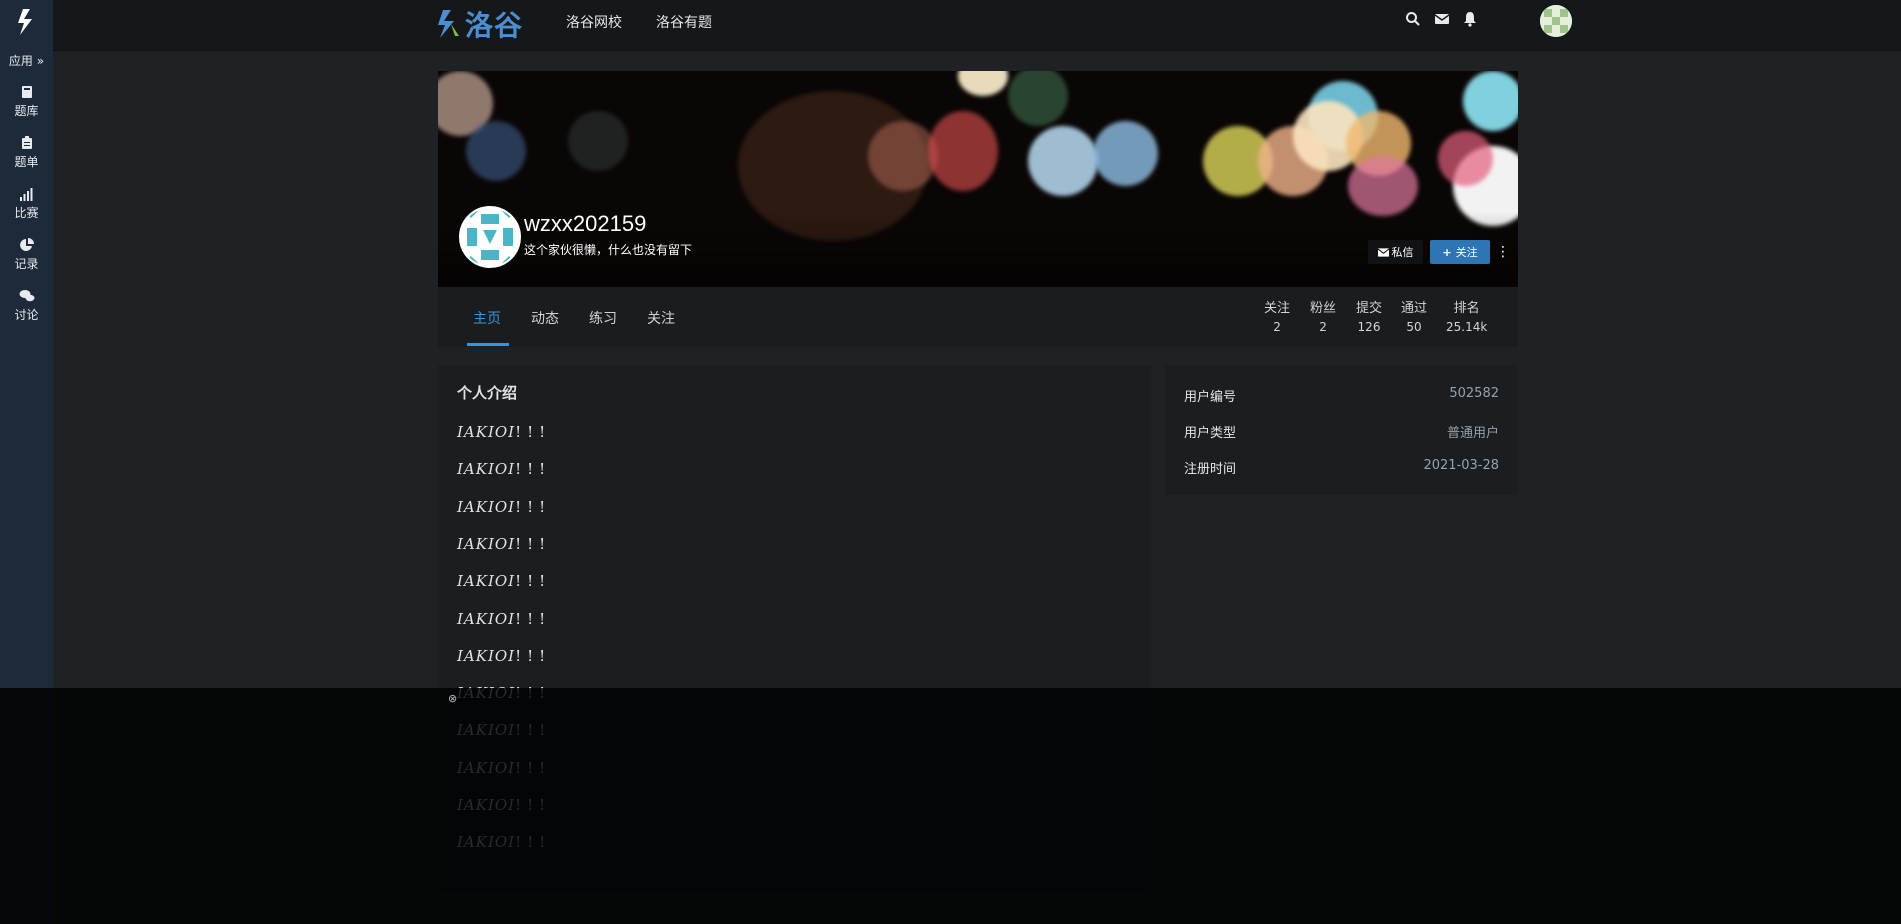 The width and height of the screenshot is (1901, 924). What do you see at coordinates (608, 250) in the screenshot?
I see `profile-bio: 这个家伙很懒，什么也没有留下` at bounding box center [608, 250].